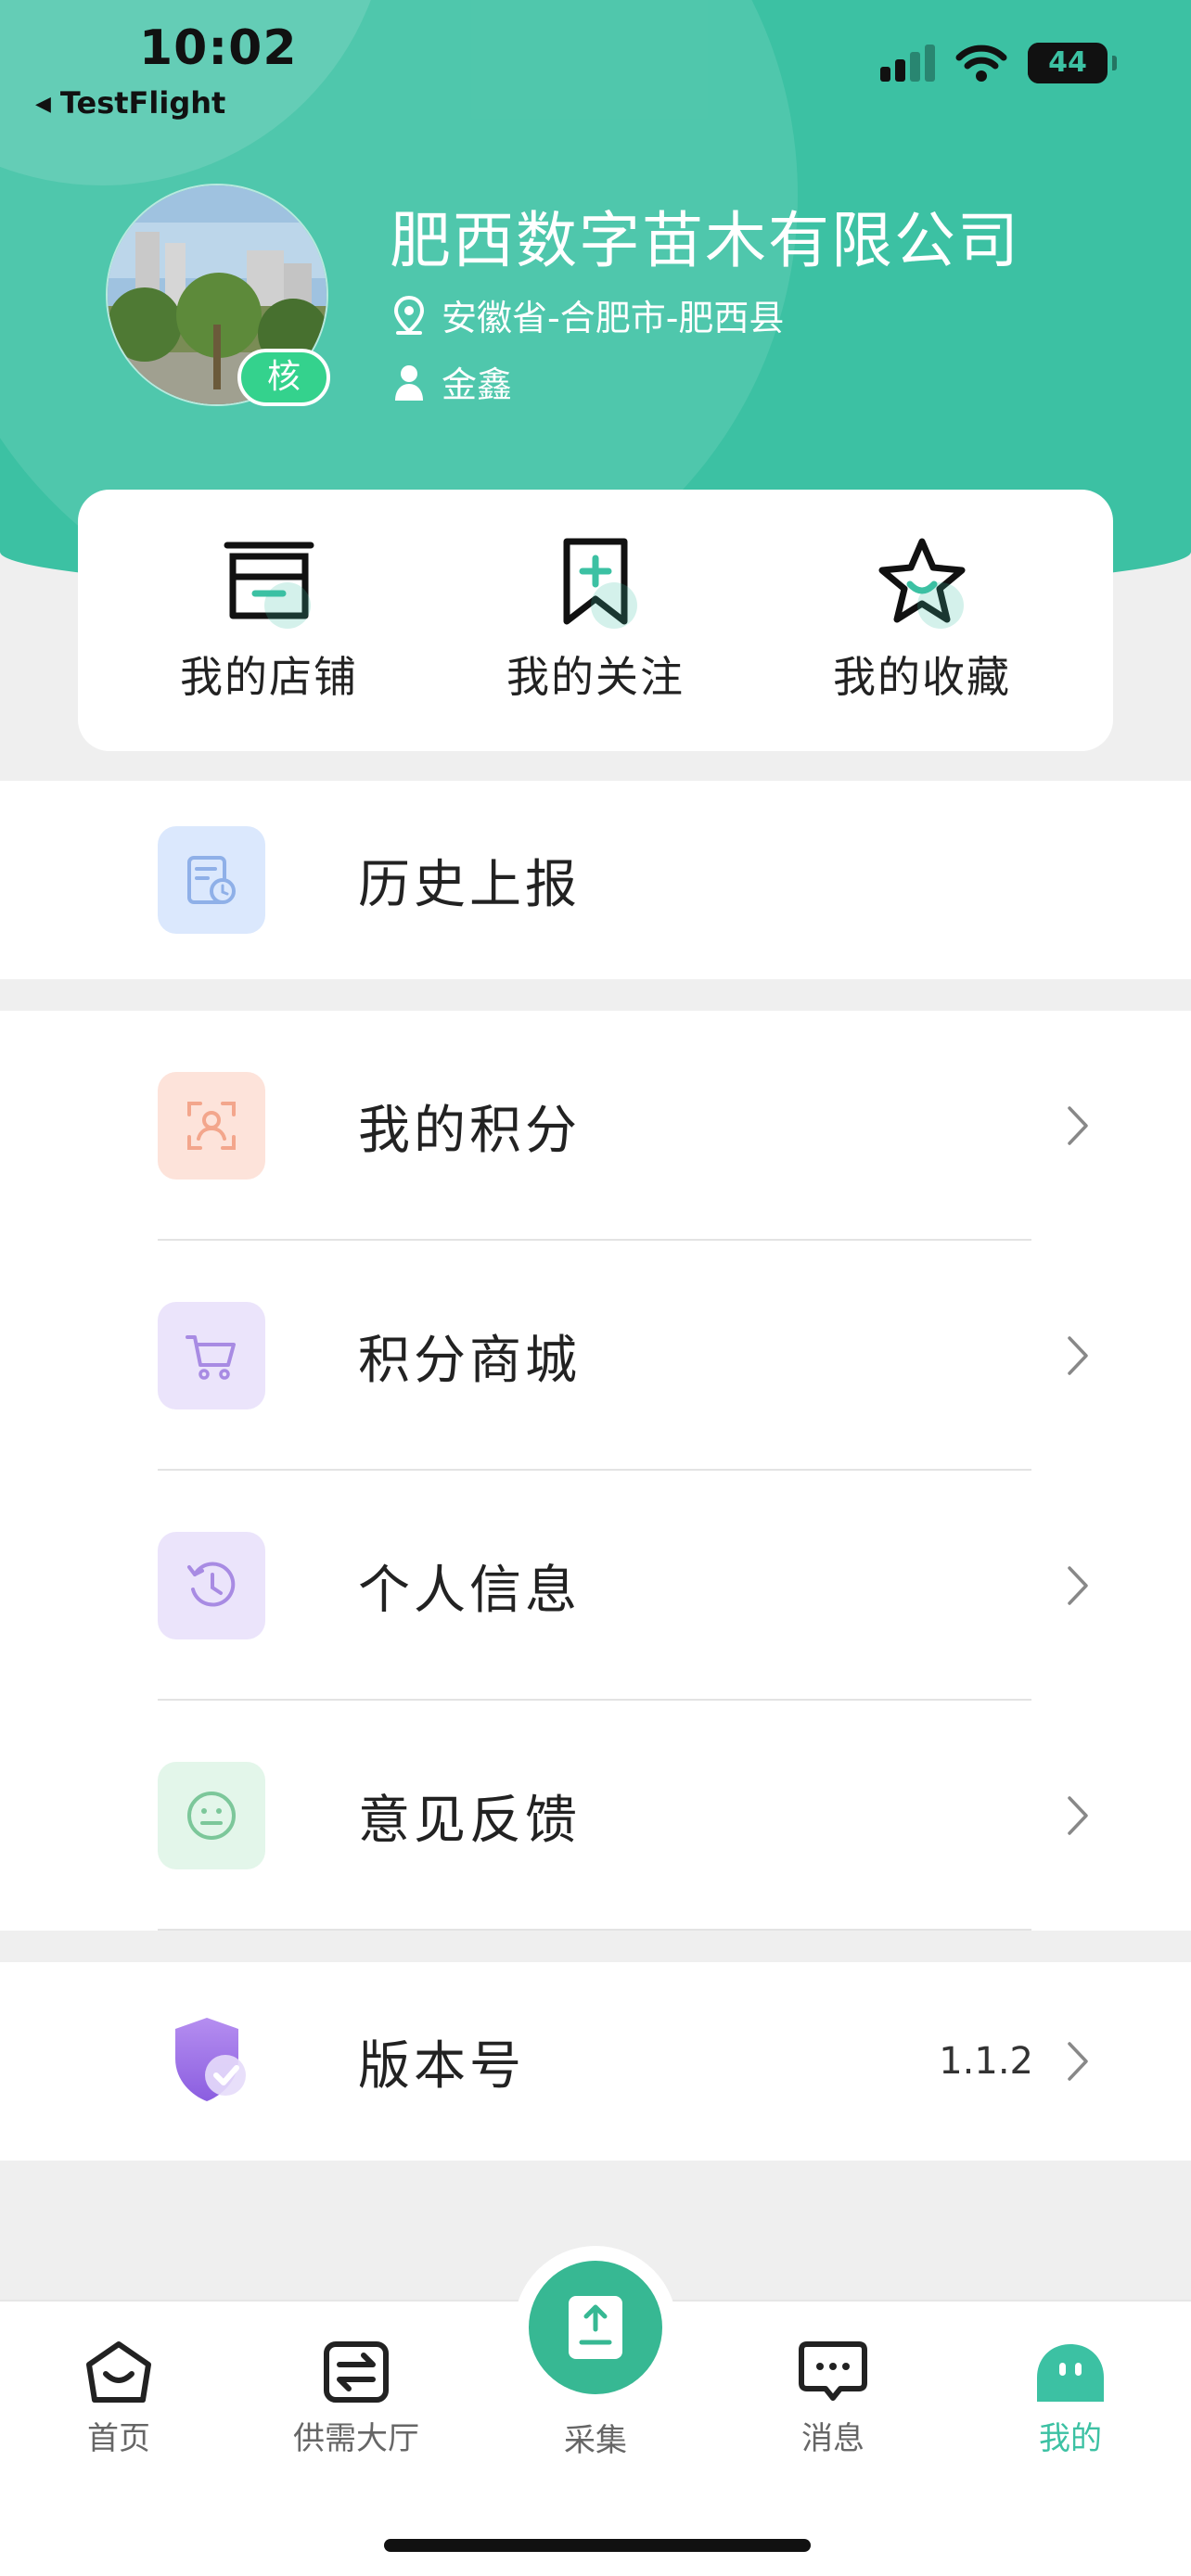 This screenshot has width=1191, height=2576. Describe the element at coordinates (1070, 2438) in the screenshot. I see `tab-label: 我的` at that location.